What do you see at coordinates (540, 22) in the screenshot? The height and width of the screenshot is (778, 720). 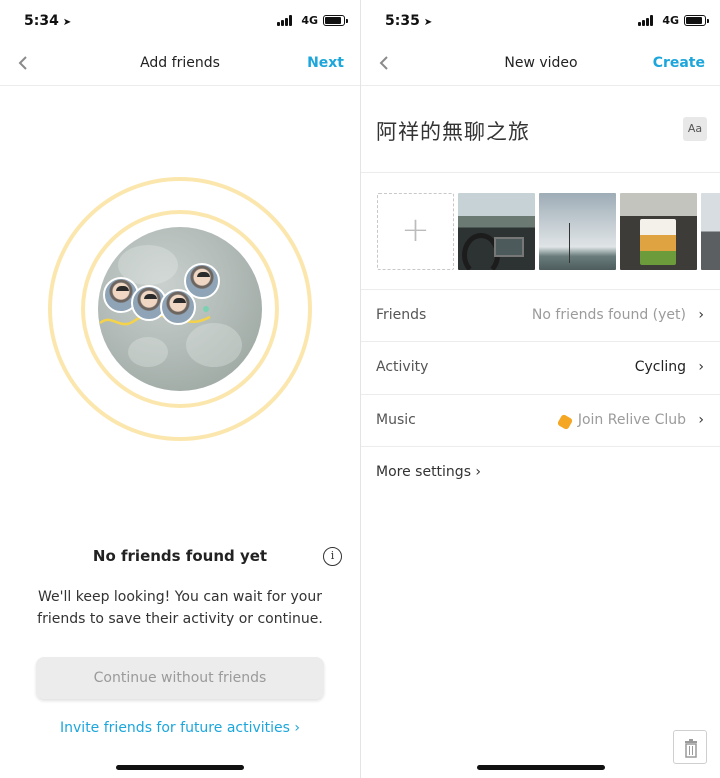 I see `status-bar: 5:35 ➤ 4G` at bounding box center [540, 22].